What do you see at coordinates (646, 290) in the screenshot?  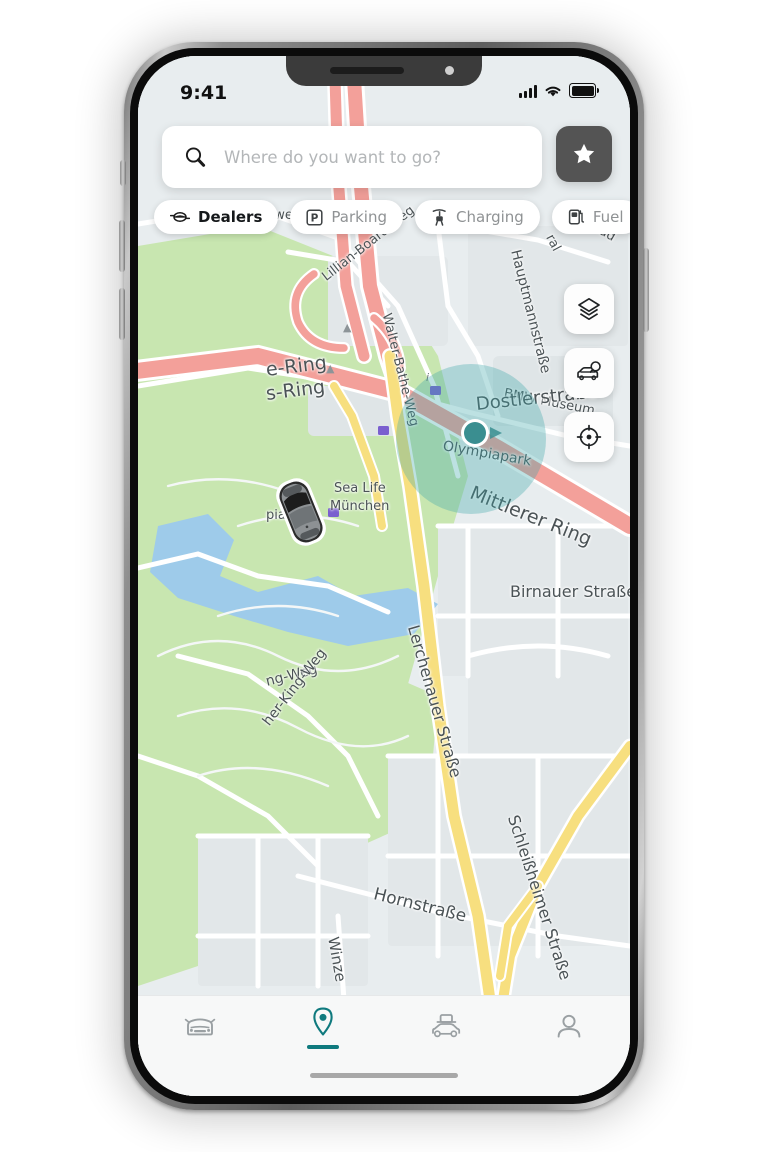 I see `power-button` at bounding box center [646, 290].